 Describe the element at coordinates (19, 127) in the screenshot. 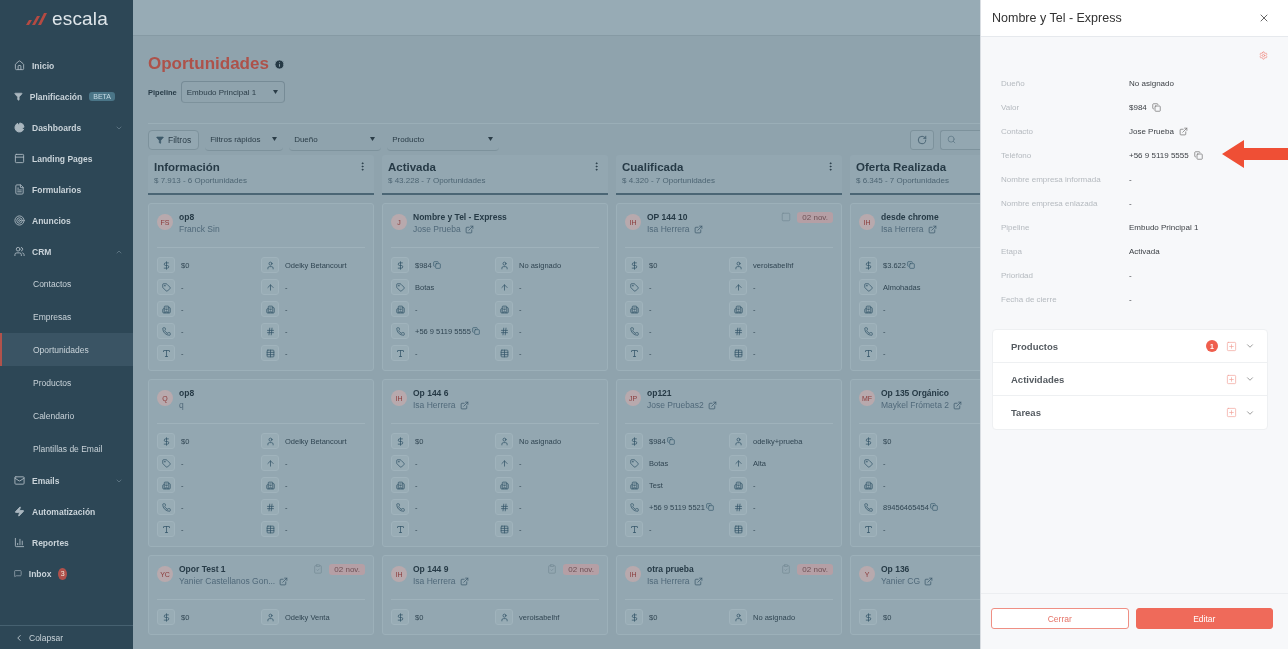

I see `pie-chart-icon` at that location.